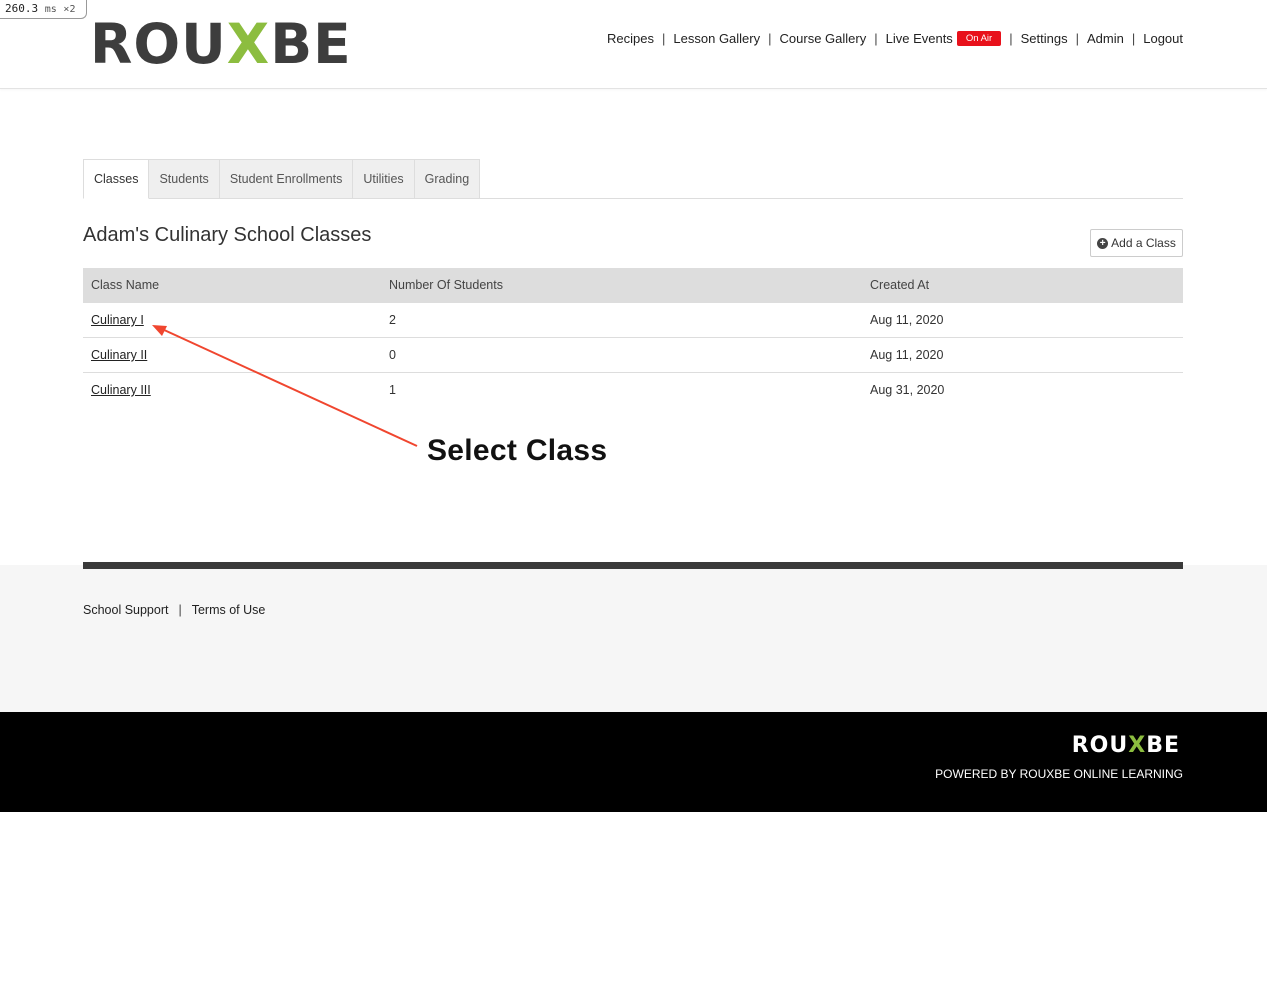  I want to click on cell-students: 2, so click(392, 320).